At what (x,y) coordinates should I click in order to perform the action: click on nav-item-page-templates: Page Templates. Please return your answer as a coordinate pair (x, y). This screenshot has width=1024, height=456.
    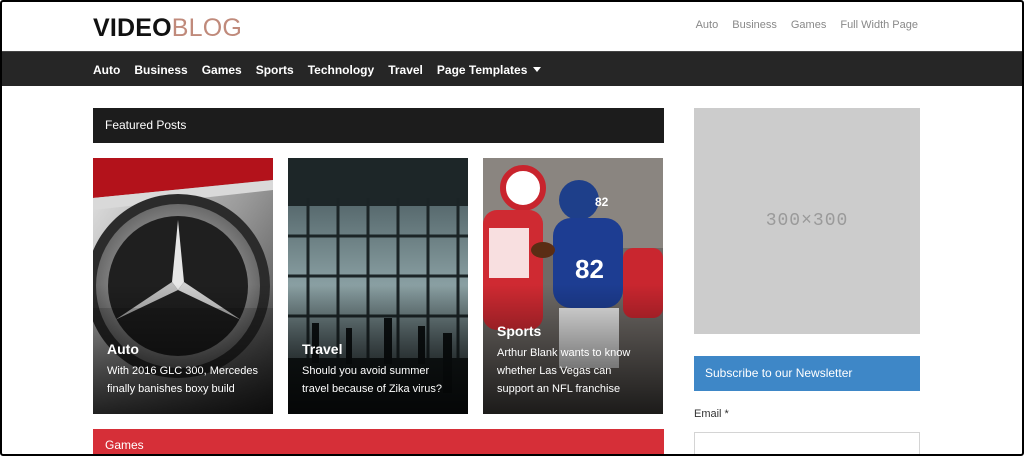
    Looking at the image, I should click on (489, 69).